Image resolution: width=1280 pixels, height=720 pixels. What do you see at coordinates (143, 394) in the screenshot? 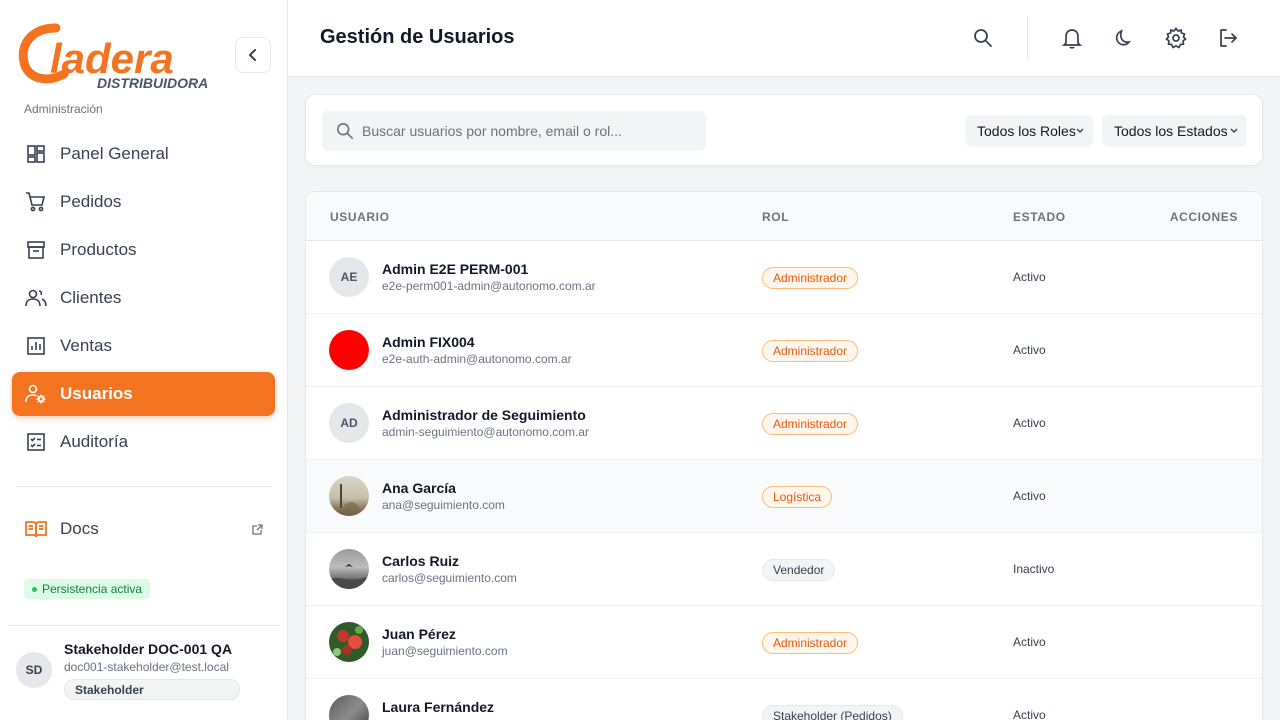
I see `sidebar-item-usuarios: Usuarios` at bounding box center [143, 394].